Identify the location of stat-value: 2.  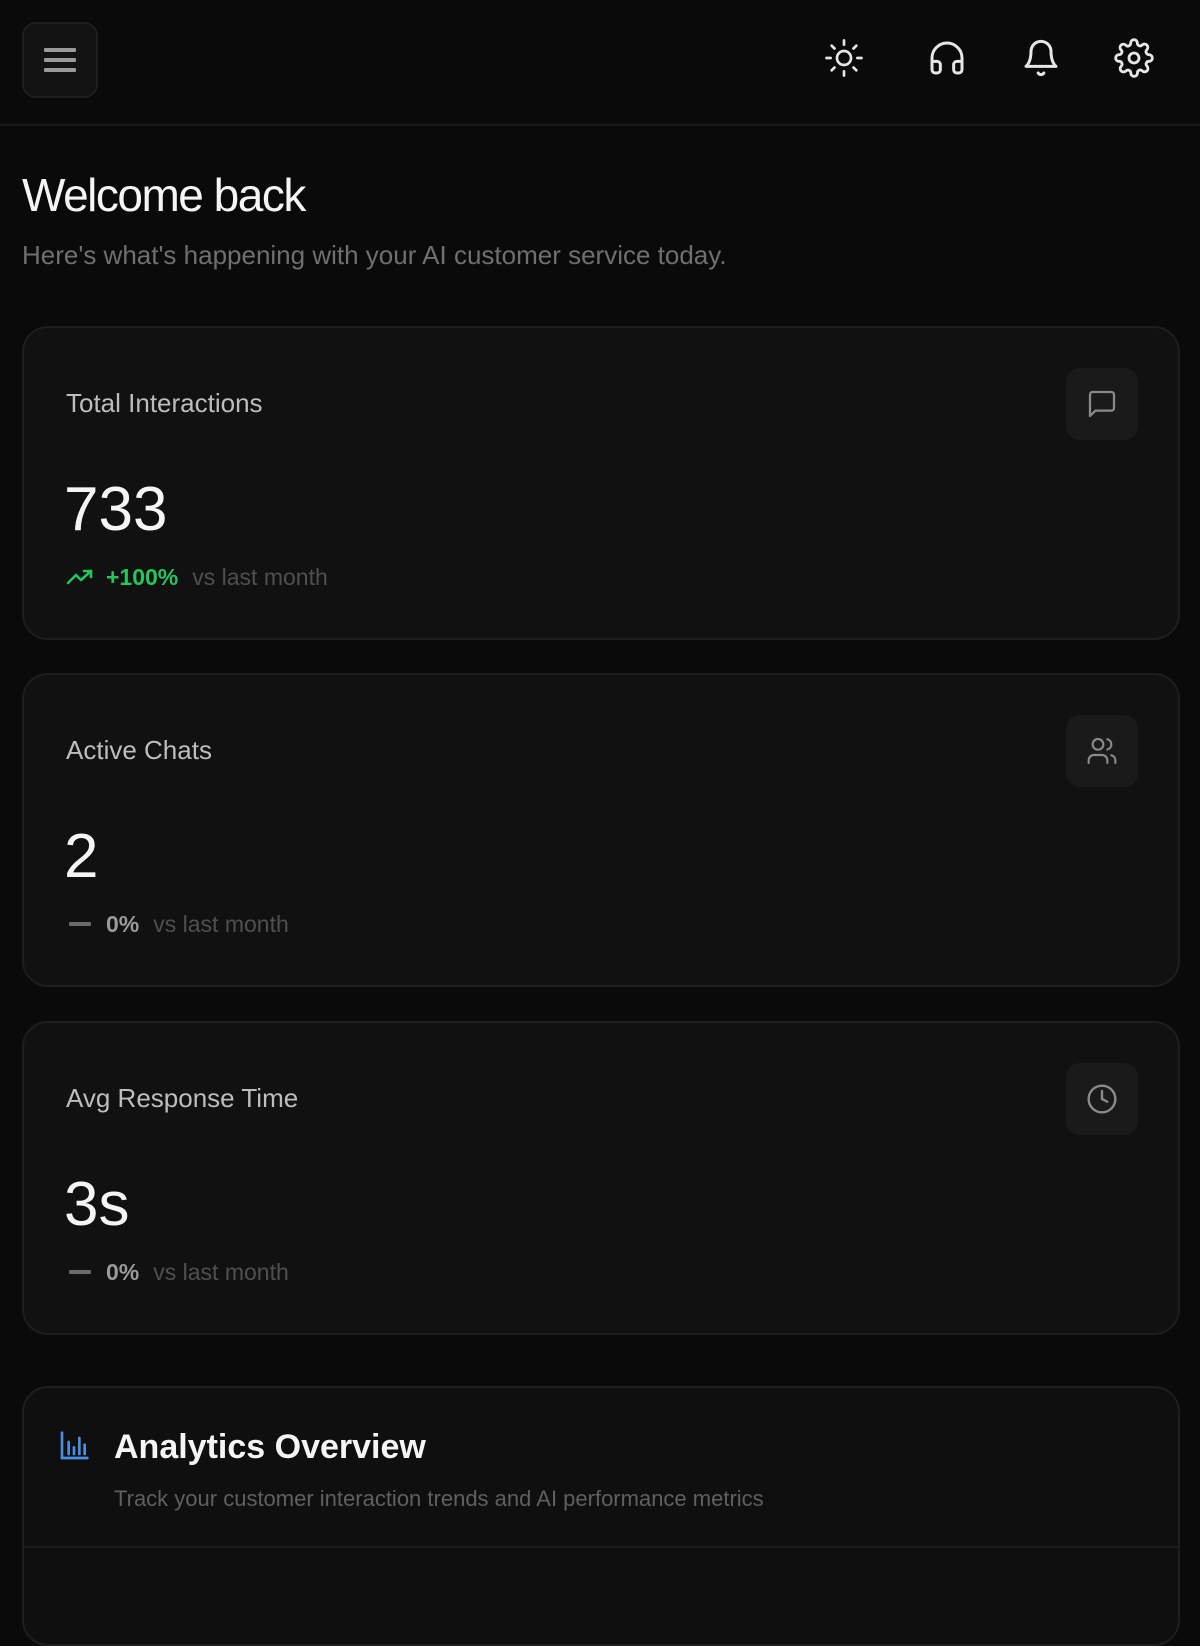
(81, 856).